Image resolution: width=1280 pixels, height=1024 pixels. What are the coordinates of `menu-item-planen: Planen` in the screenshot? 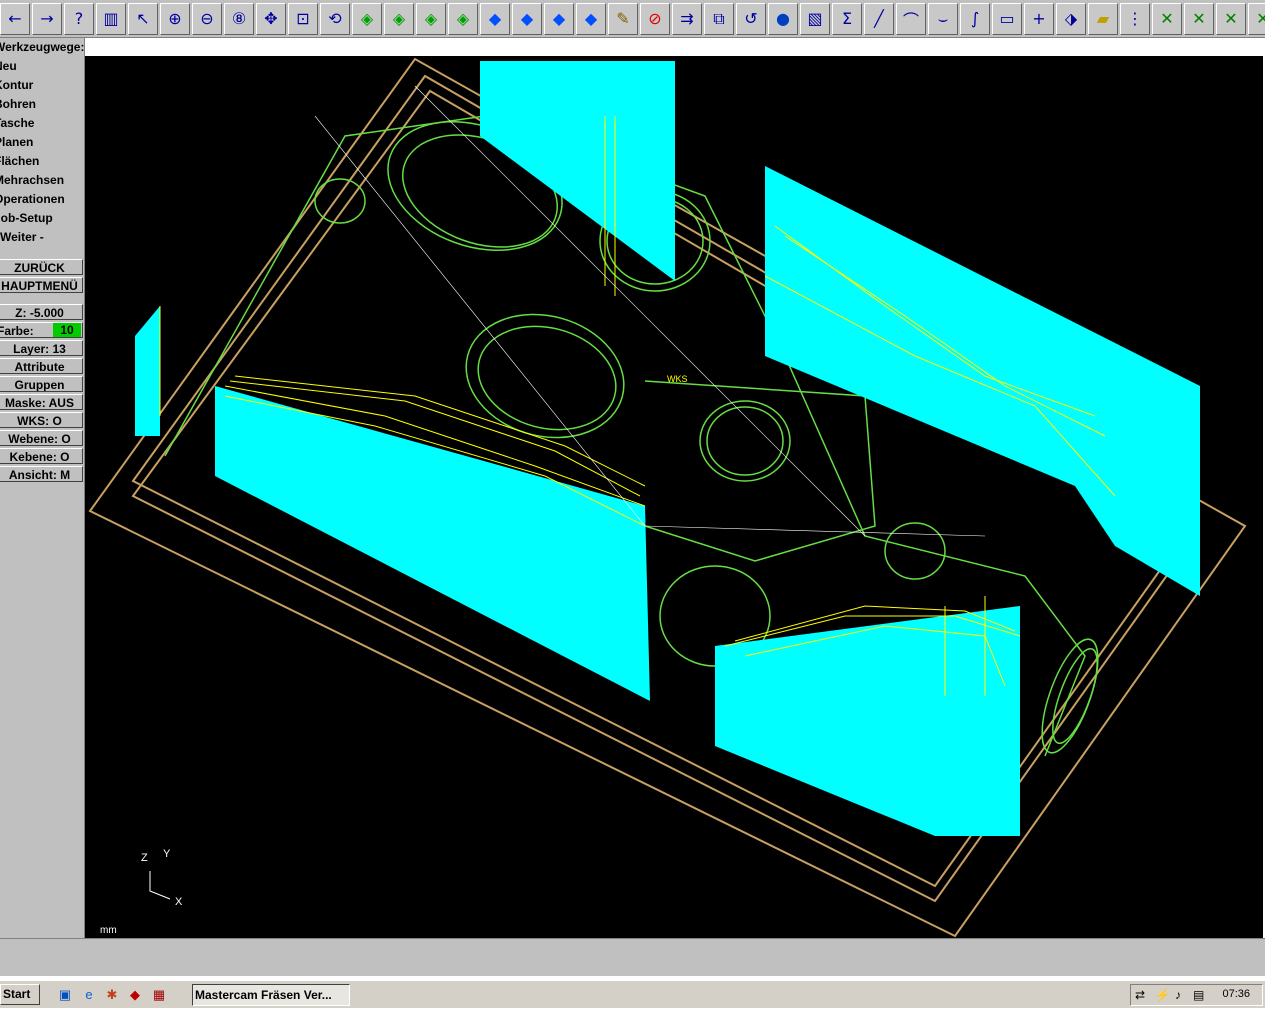 It's located at (16, 142).